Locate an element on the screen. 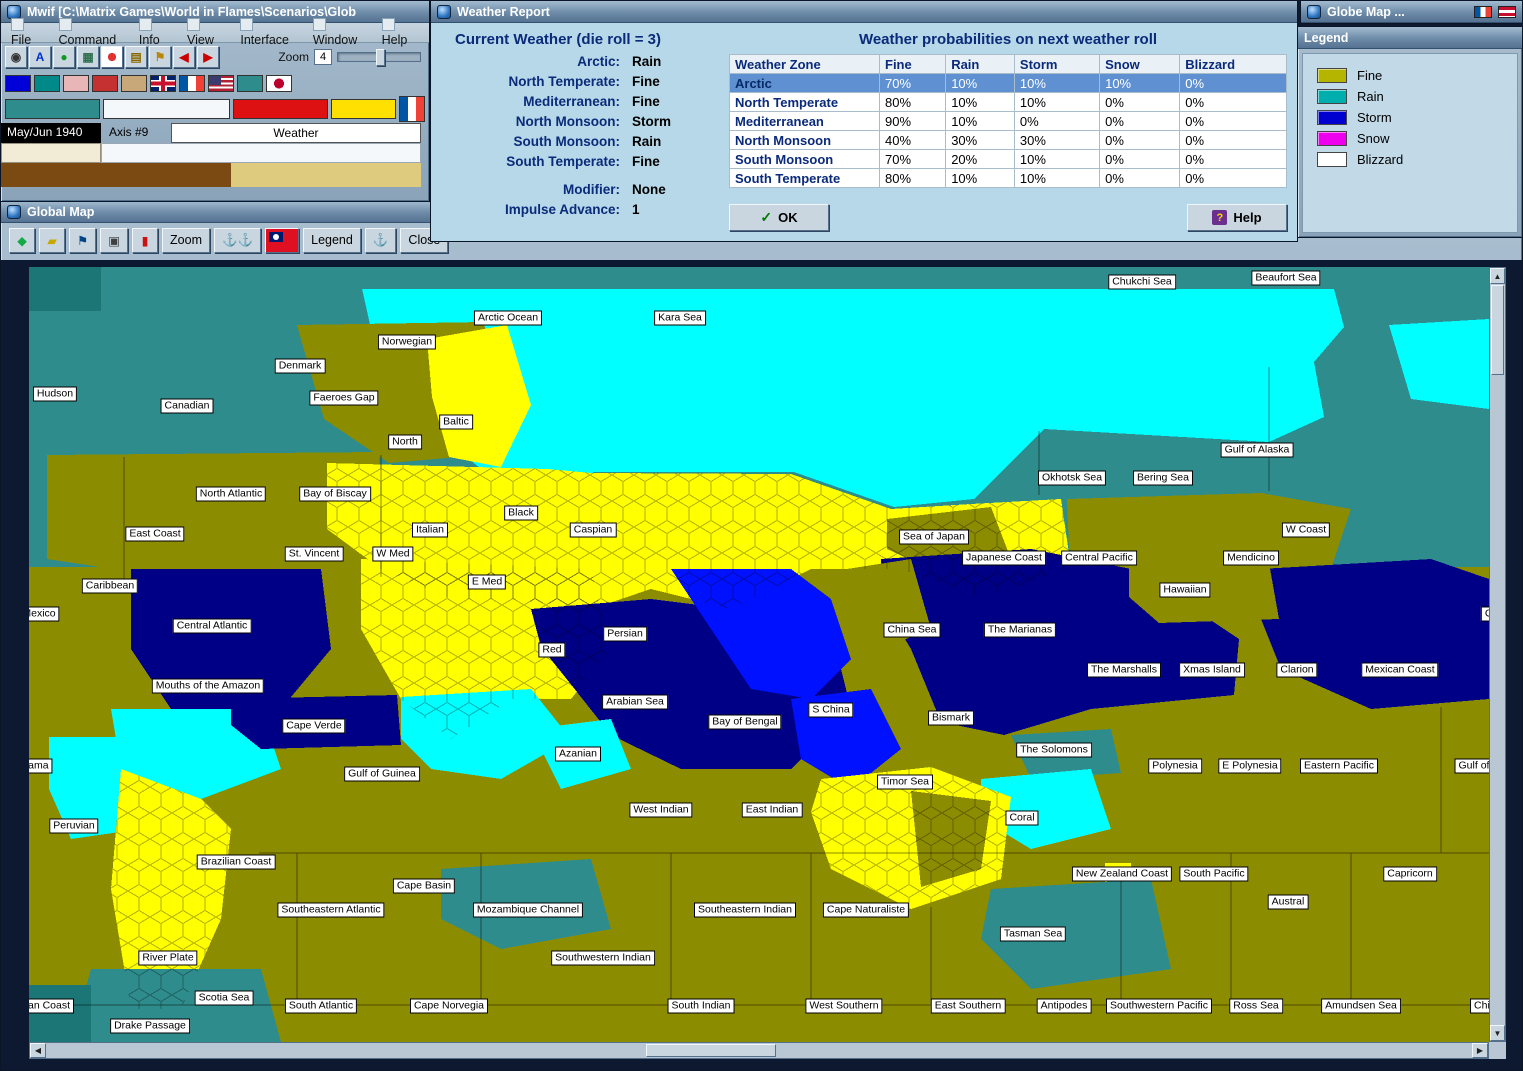  sea-zone-label-north-atlantic: North Atlantic is located at coordinates (231, 494).